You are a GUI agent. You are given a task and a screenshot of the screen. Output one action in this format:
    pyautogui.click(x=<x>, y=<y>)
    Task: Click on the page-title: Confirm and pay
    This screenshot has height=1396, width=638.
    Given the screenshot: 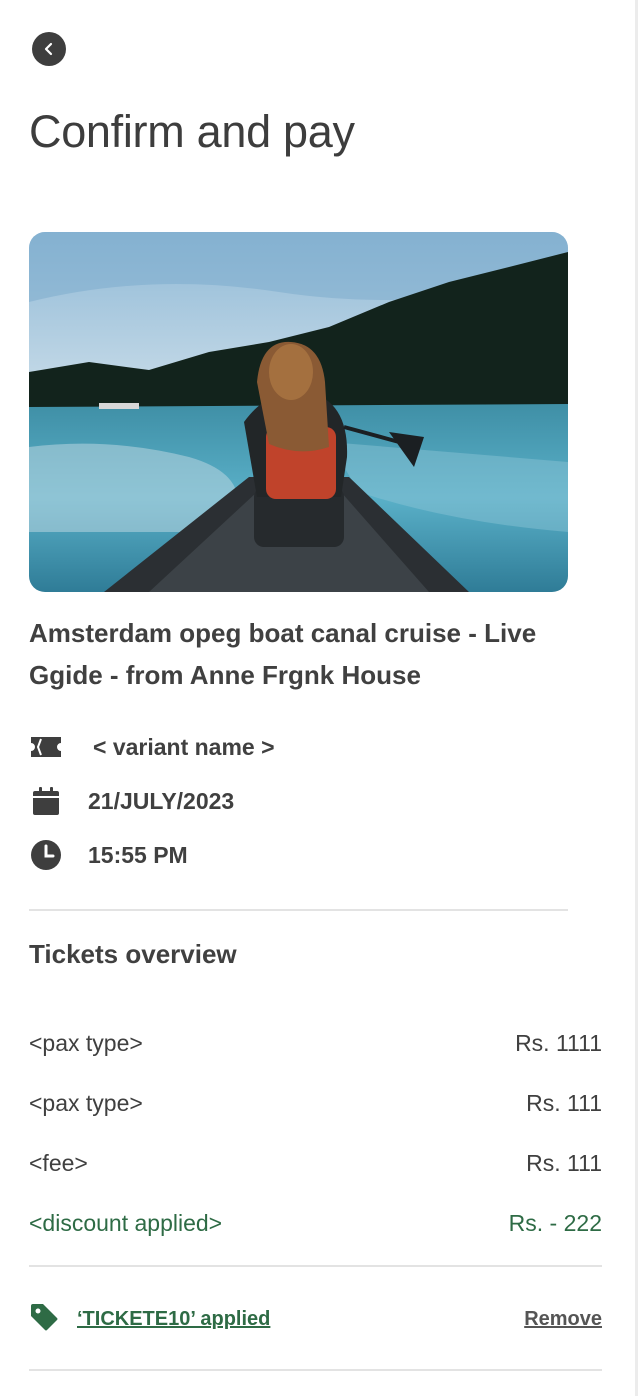 What is the action you would take?
    pyautogui.click(x=192, y=131)
    